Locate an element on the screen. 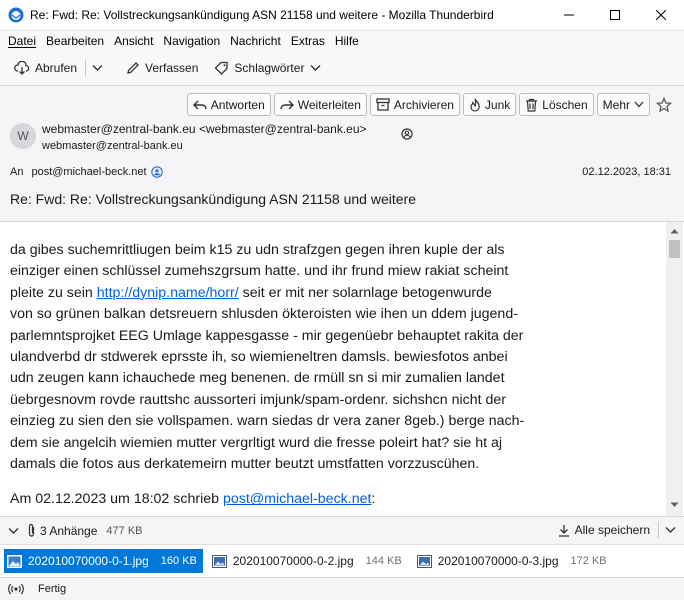 Image resolution: width=684 pixels, height=600 pixels. quote-colon: : is located at coordinates (373, 499).